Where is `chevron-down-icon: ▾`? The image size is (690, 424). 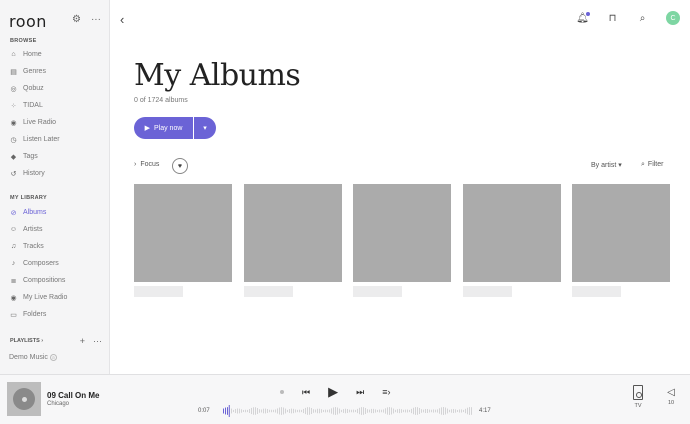
chevron-down-icon: ▾ is located at coordinates (620, 165).